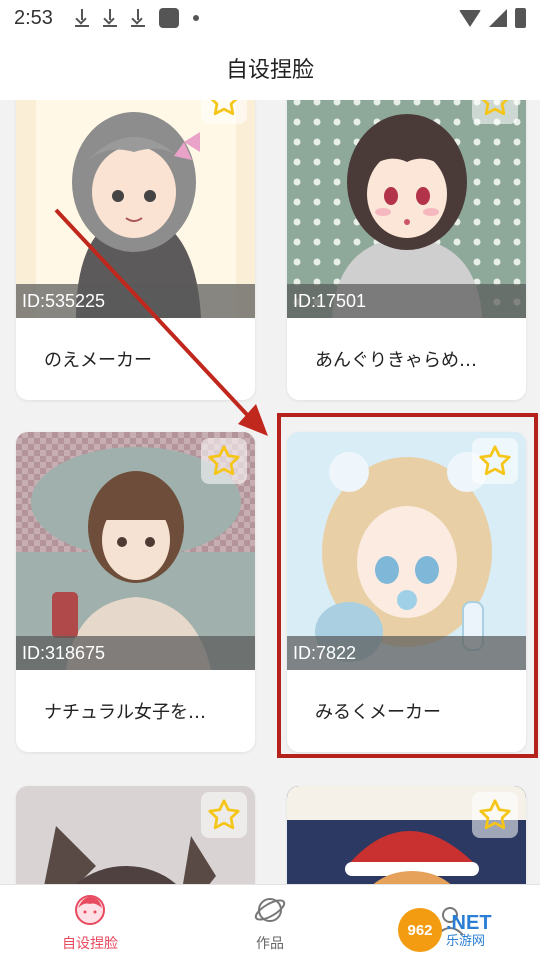 The width and height of the screenshot is (540, 960). What do you see at coordinates (406, 209) in the screenshot?
I see `maker-thumbnail: ID:17501` at bounding box center [406, 209].